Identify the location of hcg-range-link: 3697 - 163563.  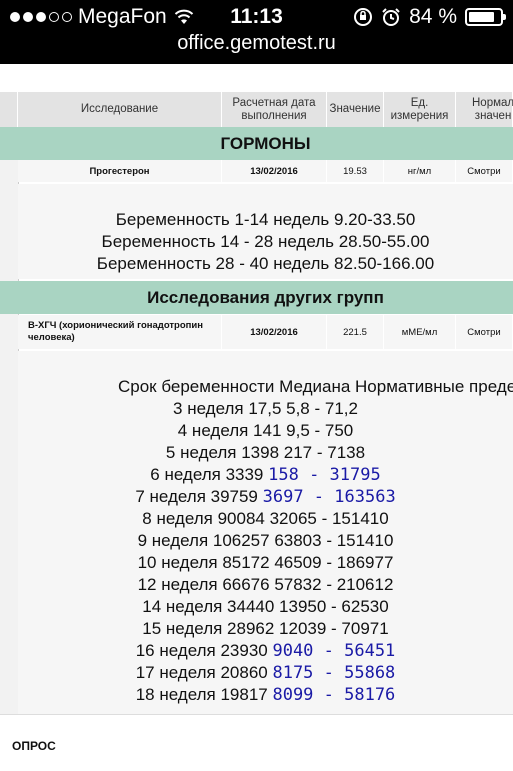
(329, 497).